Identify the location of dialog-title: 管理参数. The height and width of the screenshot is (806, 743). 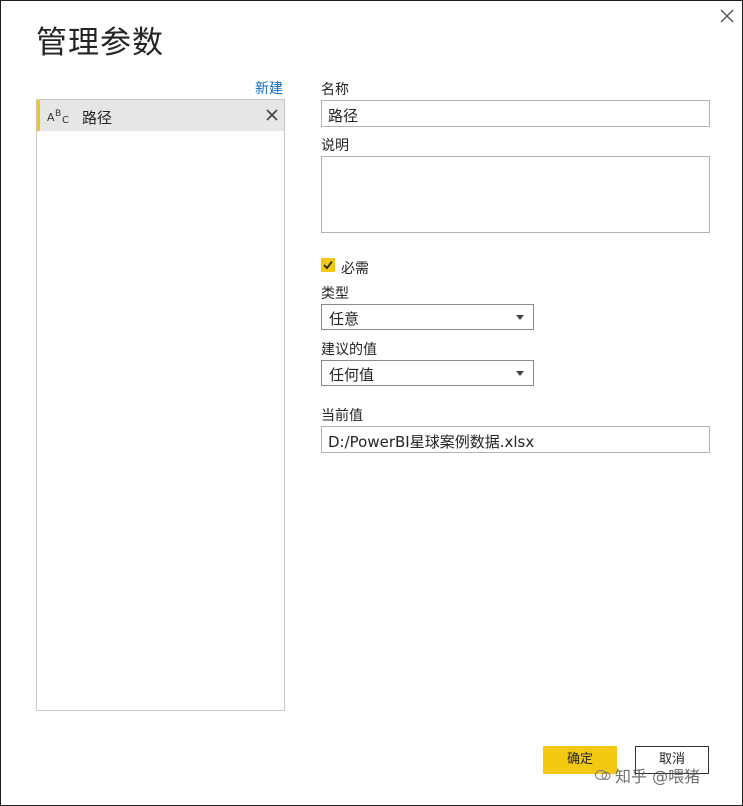
(100, 43).